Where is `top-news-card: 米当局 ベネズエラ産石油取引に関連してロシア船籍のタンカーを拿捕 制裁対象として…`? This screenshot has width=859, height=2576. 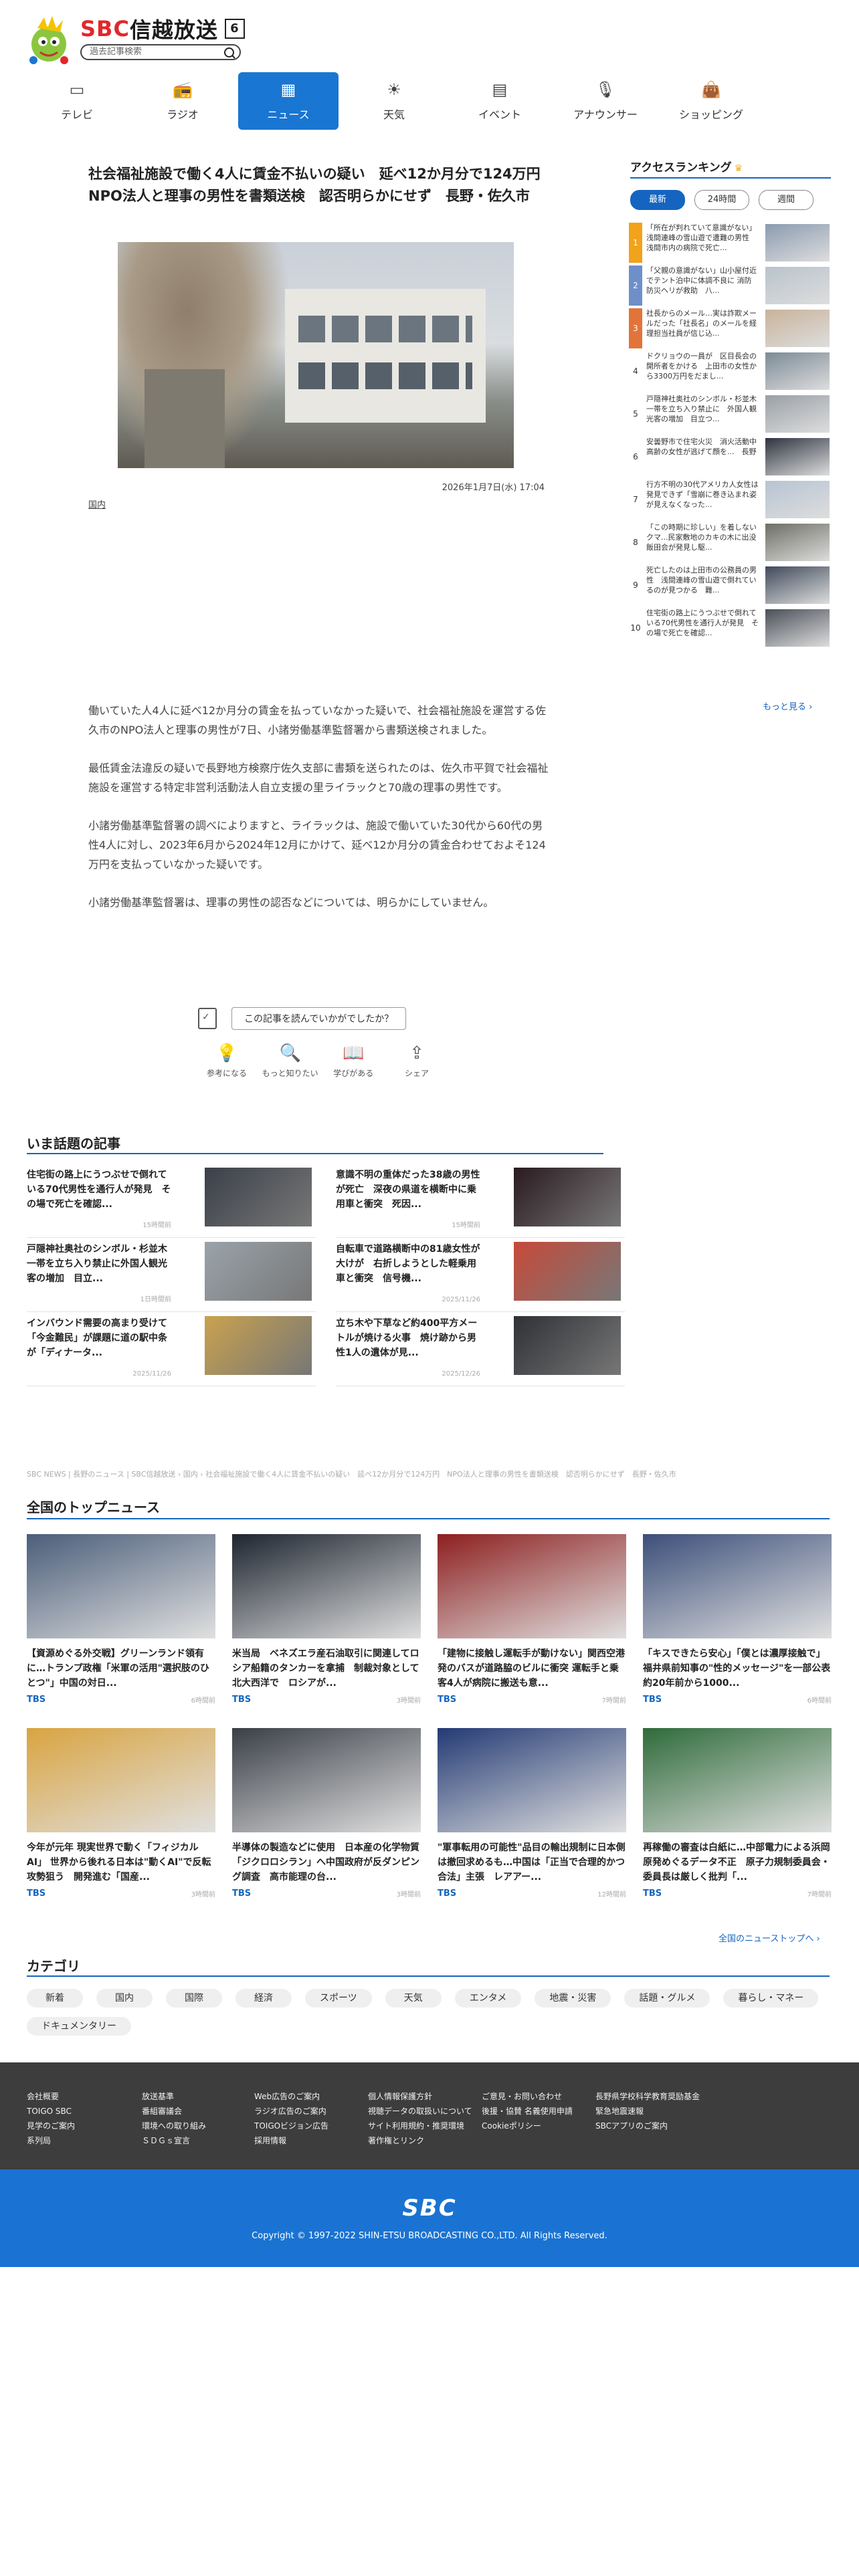
top-news-card: 米当局 ベネズエラ産石油取引に関連してロシア船籍のタンカーを拿捕 制裁対象として… is located at coordinates (326, 1624).